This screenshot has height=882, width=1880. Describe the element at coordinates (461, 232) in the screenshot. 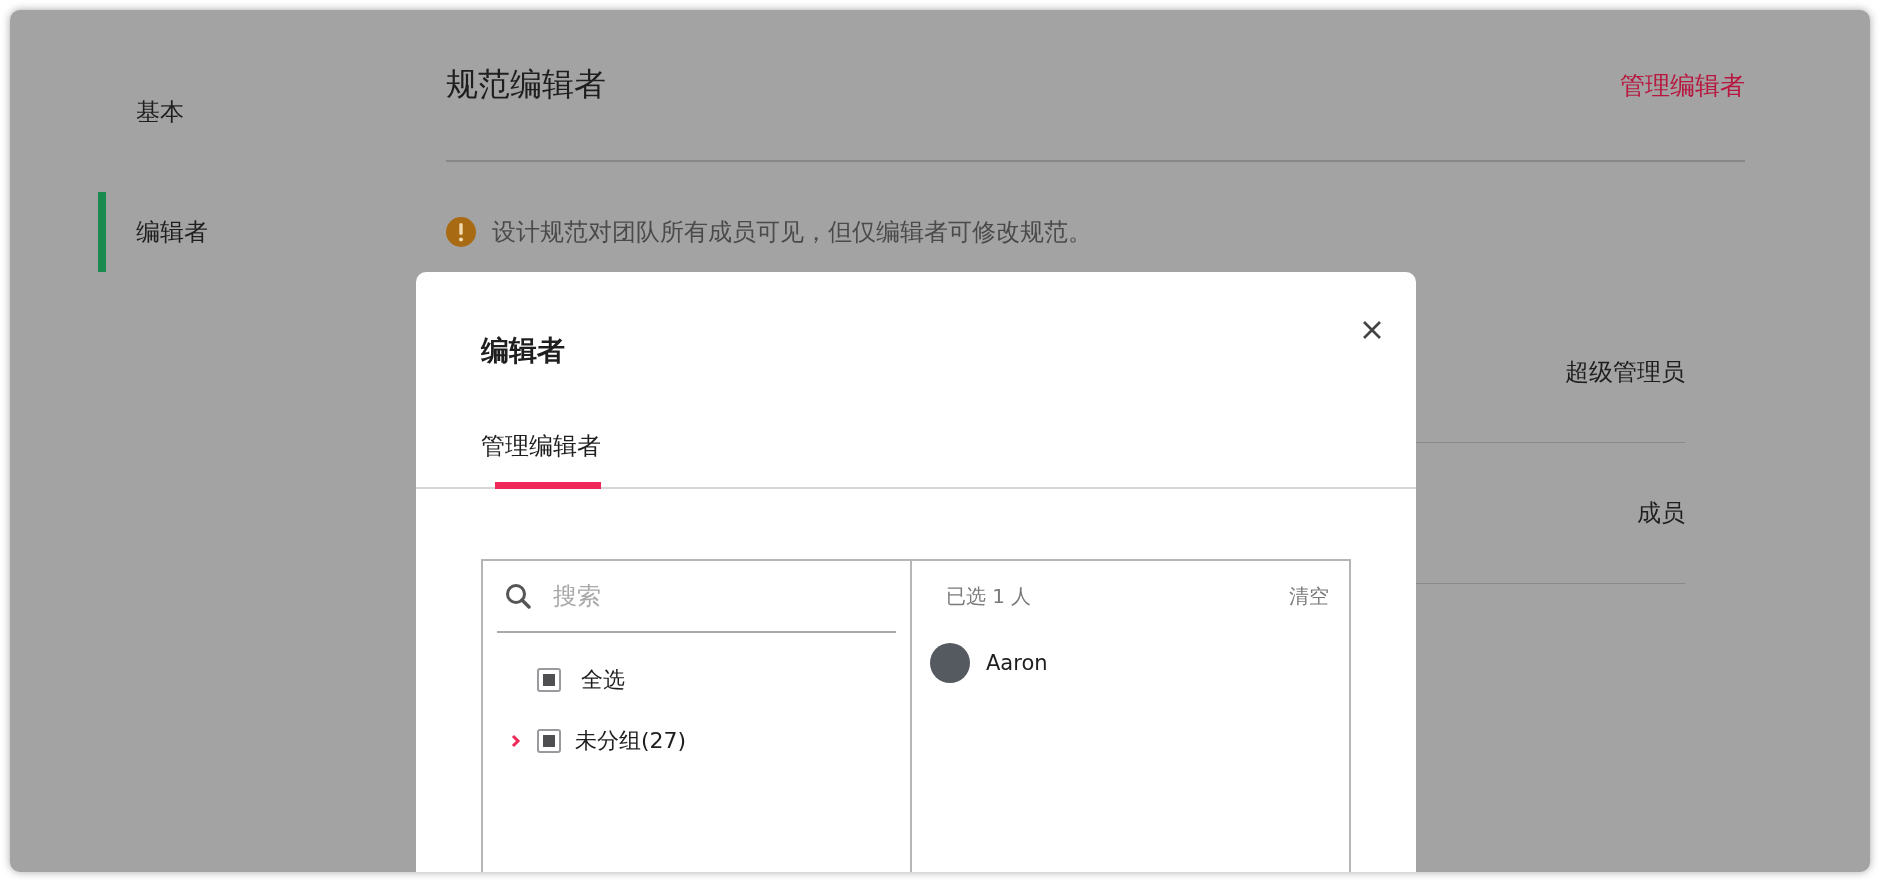

I see `warning-icon` at that location.